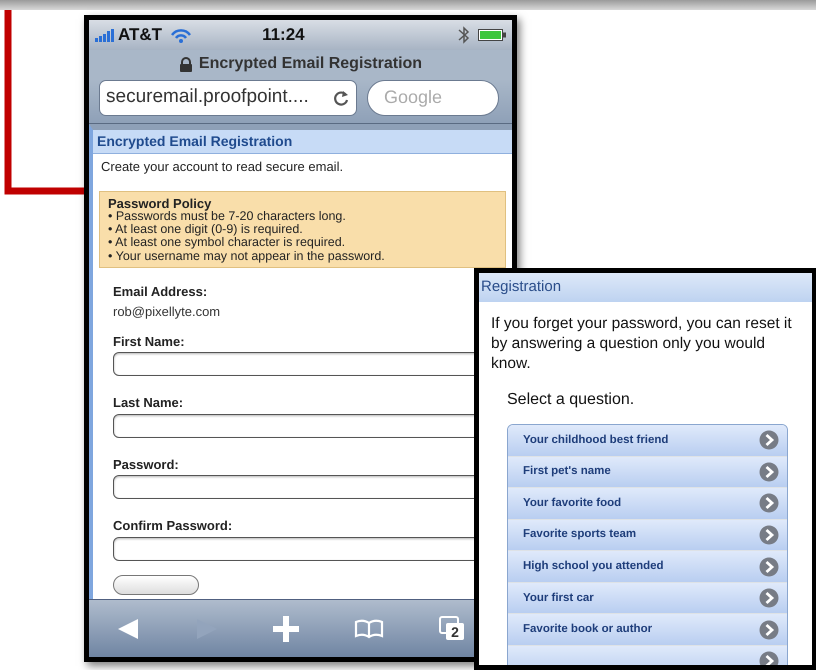 The image size is (816, 670). Describe the element at coordinates (227, 217) in the screenshot. I see `policy-rule: • Passwords must be 7-20 characters long.` at that location.